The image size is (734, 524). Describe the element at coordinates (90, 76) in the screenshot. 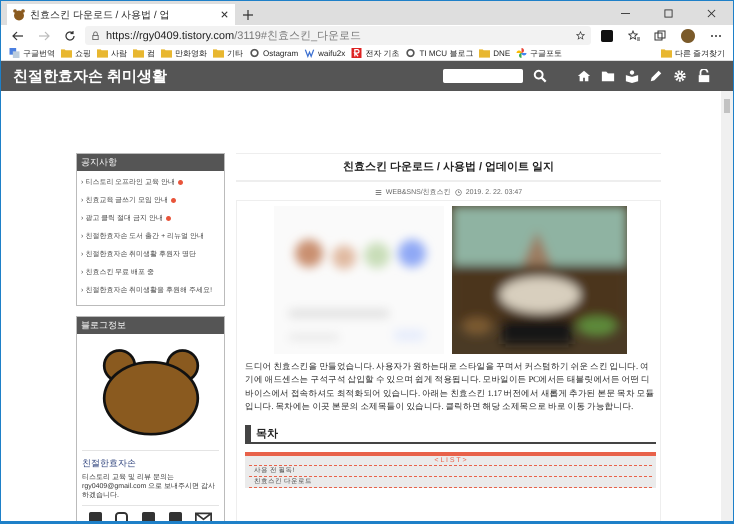

I see `blog-title: 친절한효자손 취미생활` at that location.